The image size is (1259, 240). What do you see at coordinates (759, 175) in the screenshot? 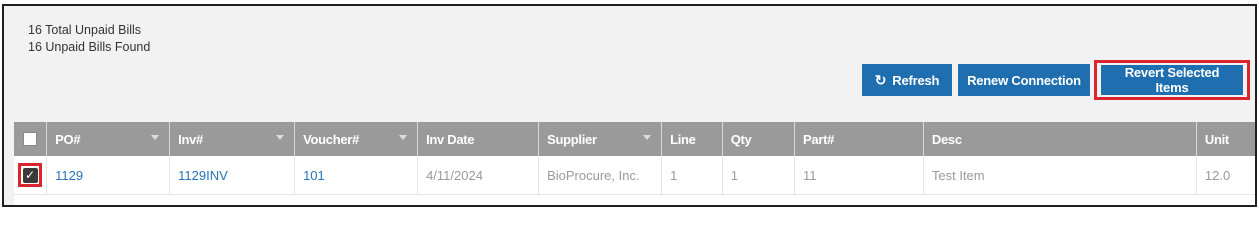
I see `qty-cell: 1` at bounding box center [759, 175].